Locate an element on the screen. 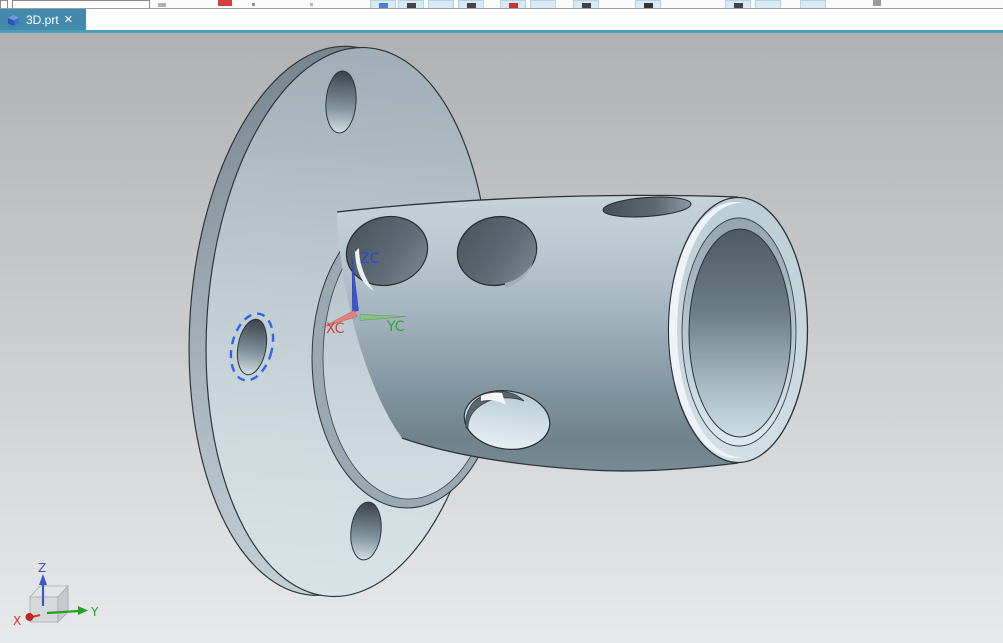 The width and height of the screenshot is (1003, 643). view-x-label: X is located at coordinates (17, 621).